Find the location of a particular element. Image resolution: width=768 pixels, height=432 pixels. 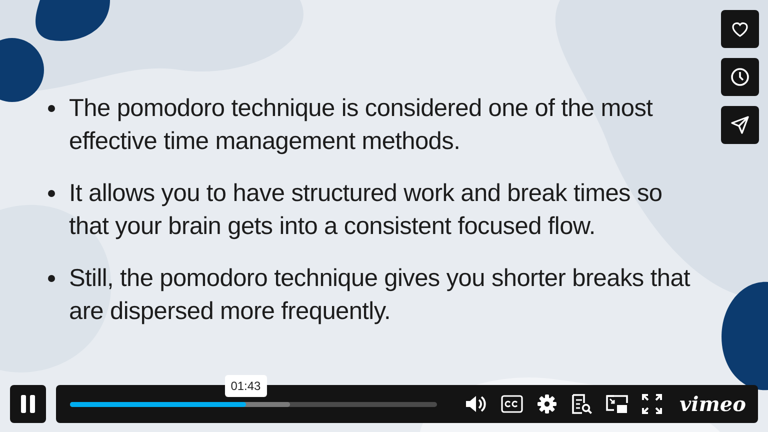

share-button is located at coordinates (740, 125).